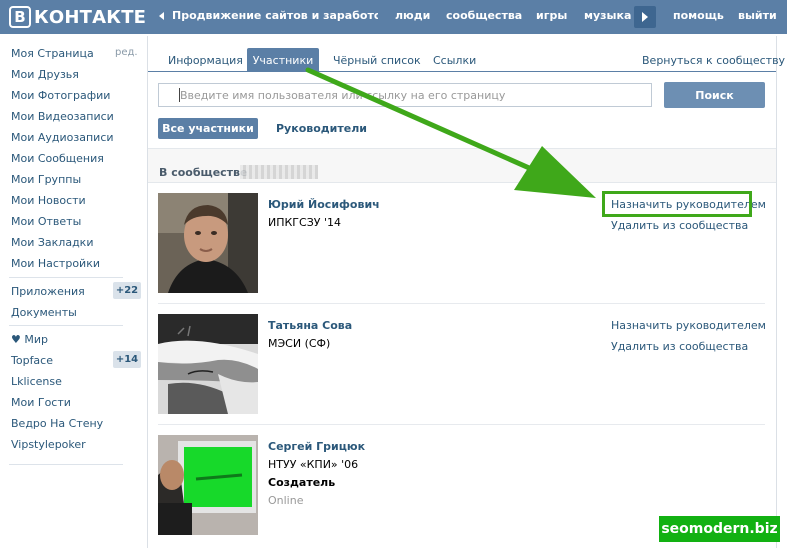 The height and width of the screenshot is (548, 787). What do you see at coordinates (179, 95) in the screenshot?
I see `text-cursor` at bounding box center [179, 95].